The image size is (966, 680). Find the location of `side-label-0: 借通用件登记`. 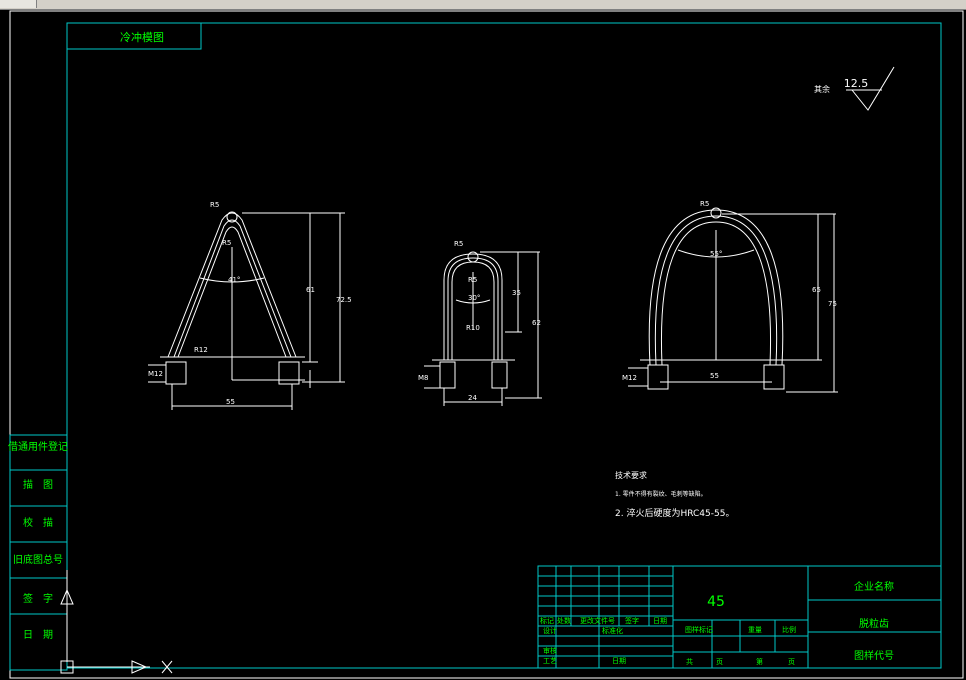

side-label-0: 借通用件登记 is located at coordinates (38, 446).